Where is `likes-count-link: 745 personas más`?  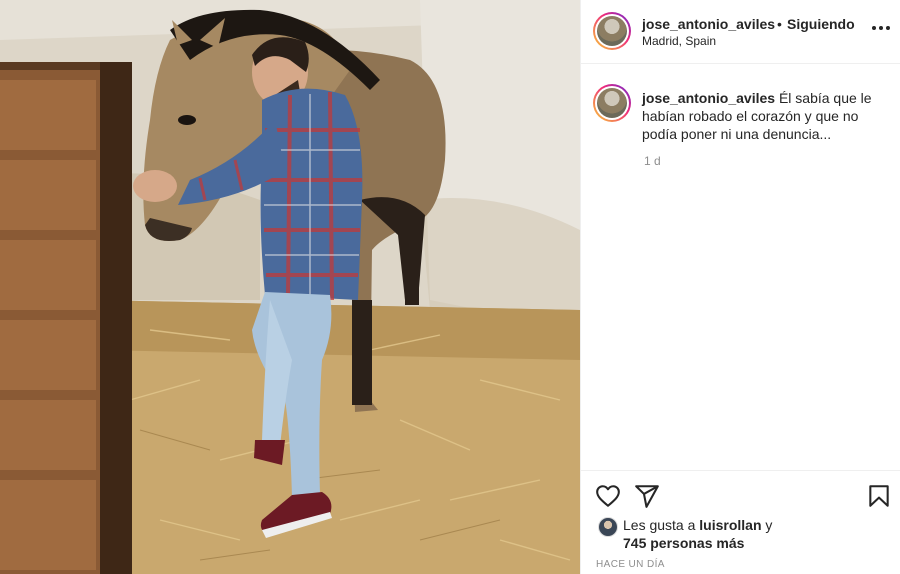 likes-count-link: 745 personas más is located at coordinates (683, 543).